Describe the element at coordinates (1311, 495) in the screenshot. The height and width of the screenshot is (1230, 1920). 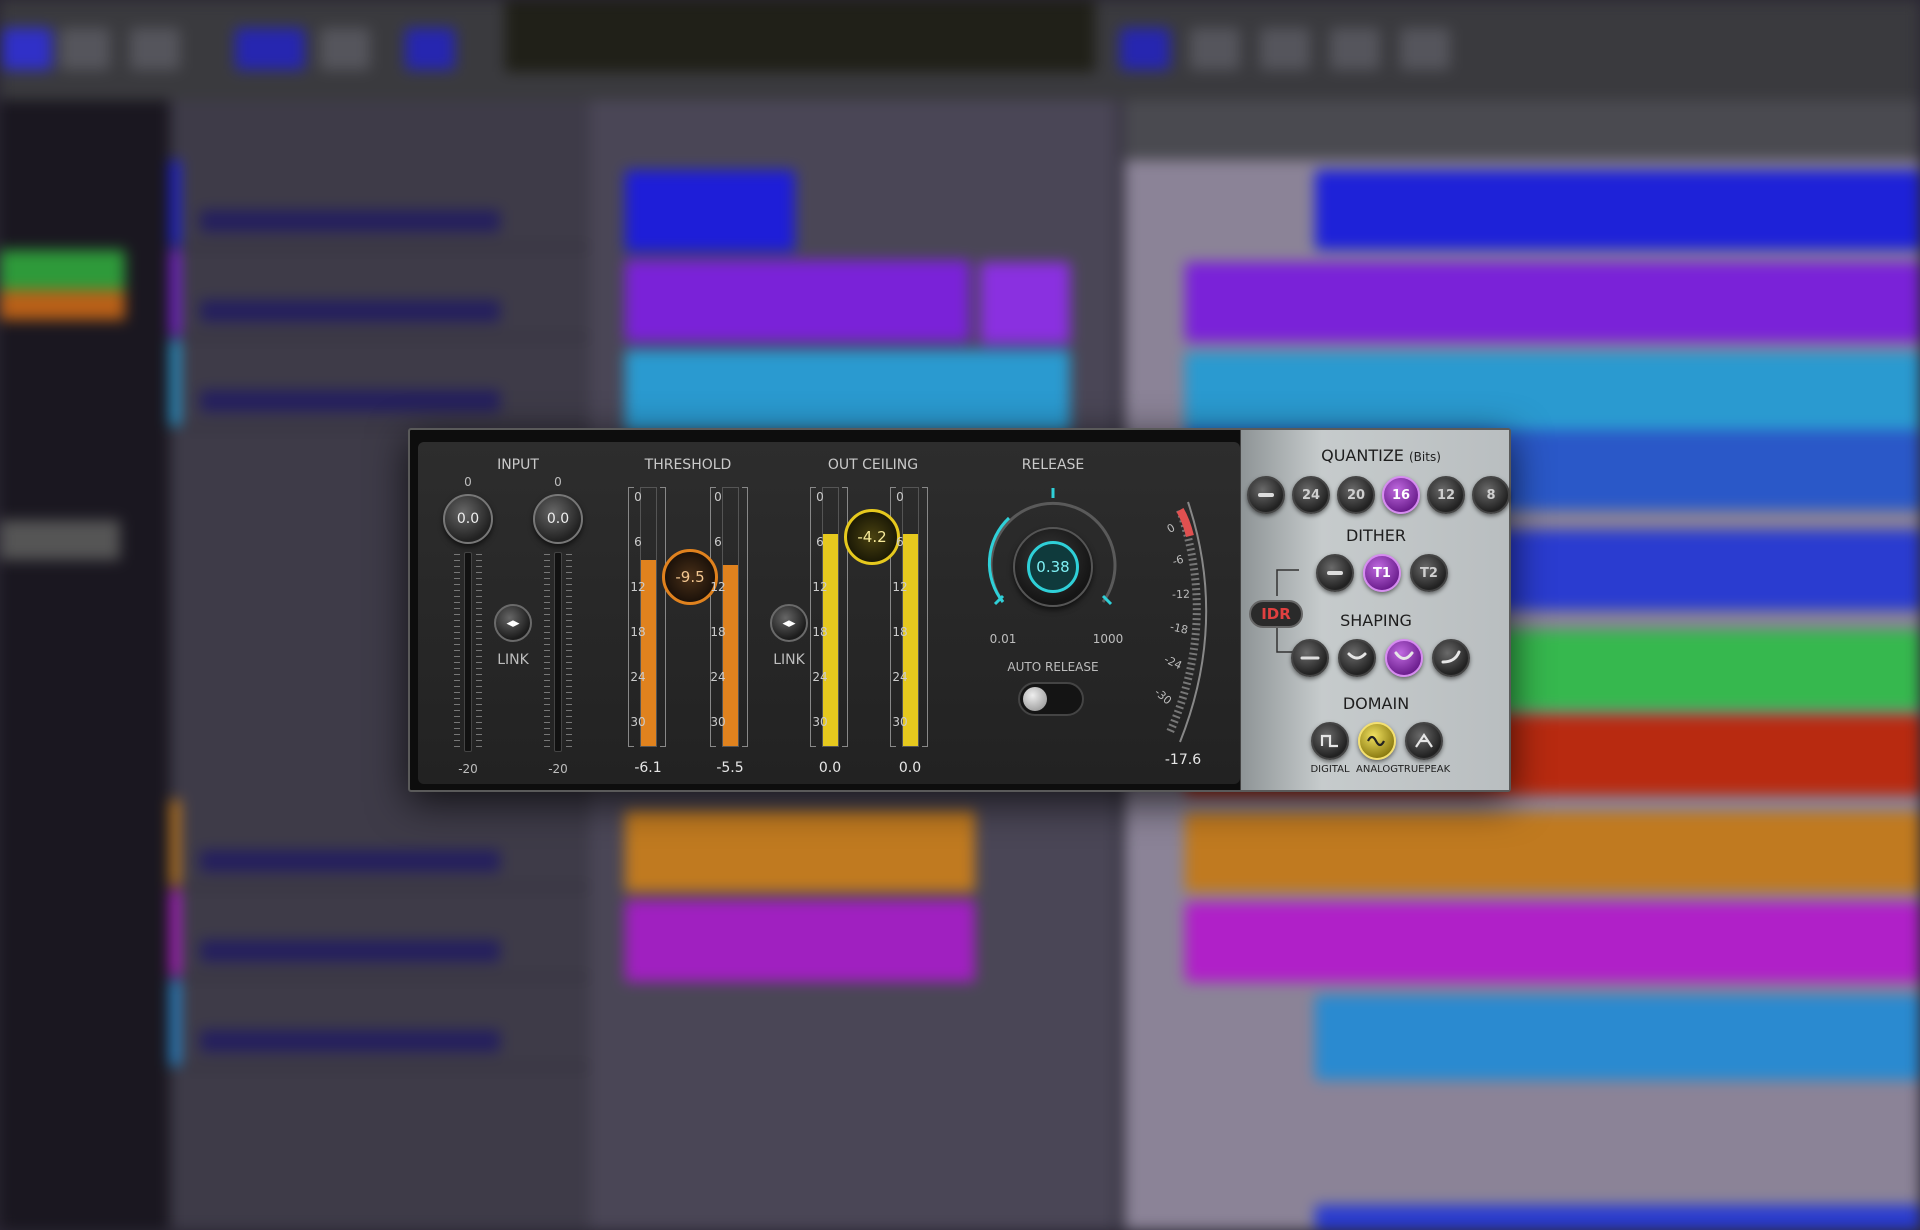
I see `quantize-24-button: 24` at that location.